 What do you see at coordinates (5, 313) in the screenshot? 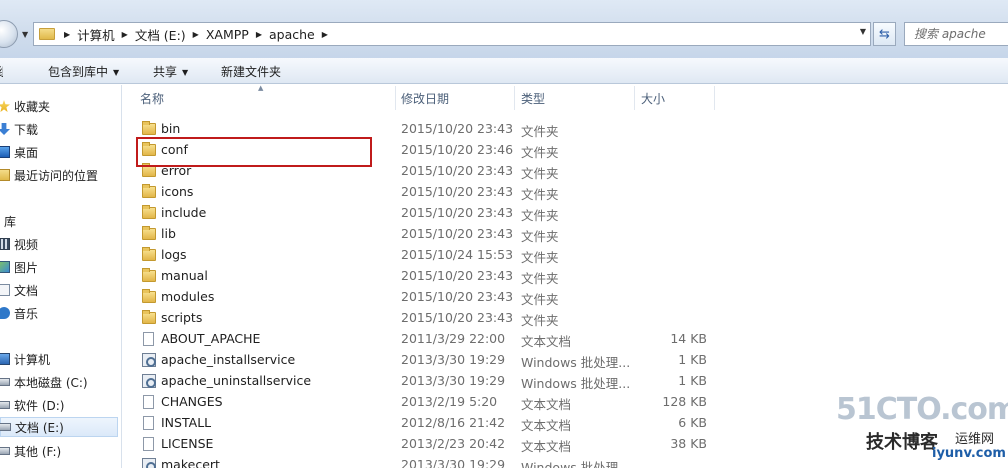
I see `music-icon` at bounding box center [5, 313].